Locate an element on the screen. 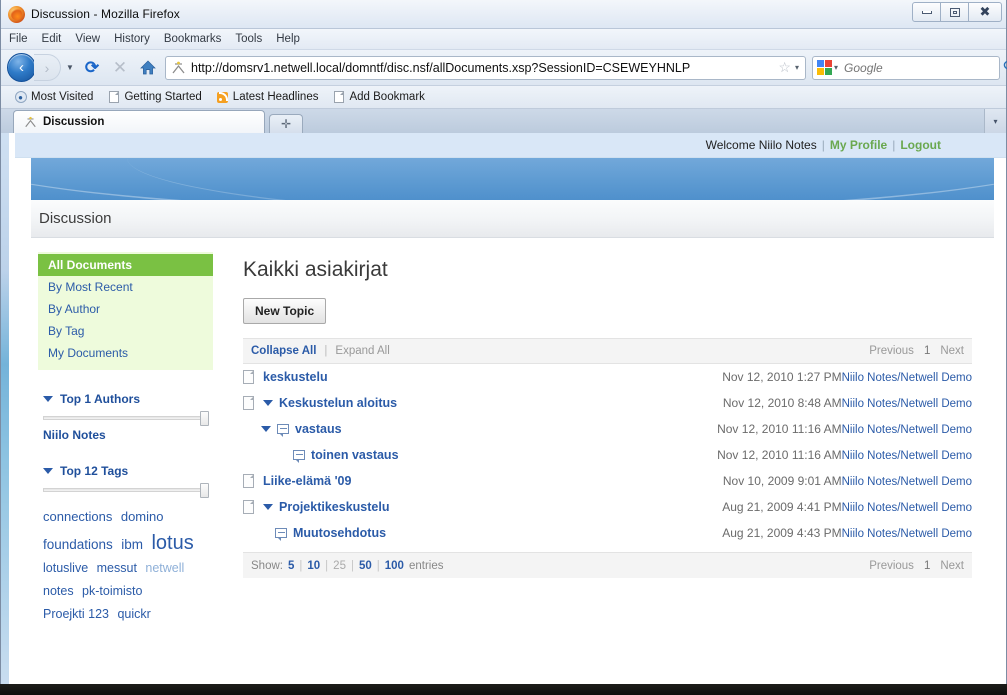 Image resolution: width=1007 pixels, height=695 pixels. reload-button: ⟳ is located at coordinates (92, 68).